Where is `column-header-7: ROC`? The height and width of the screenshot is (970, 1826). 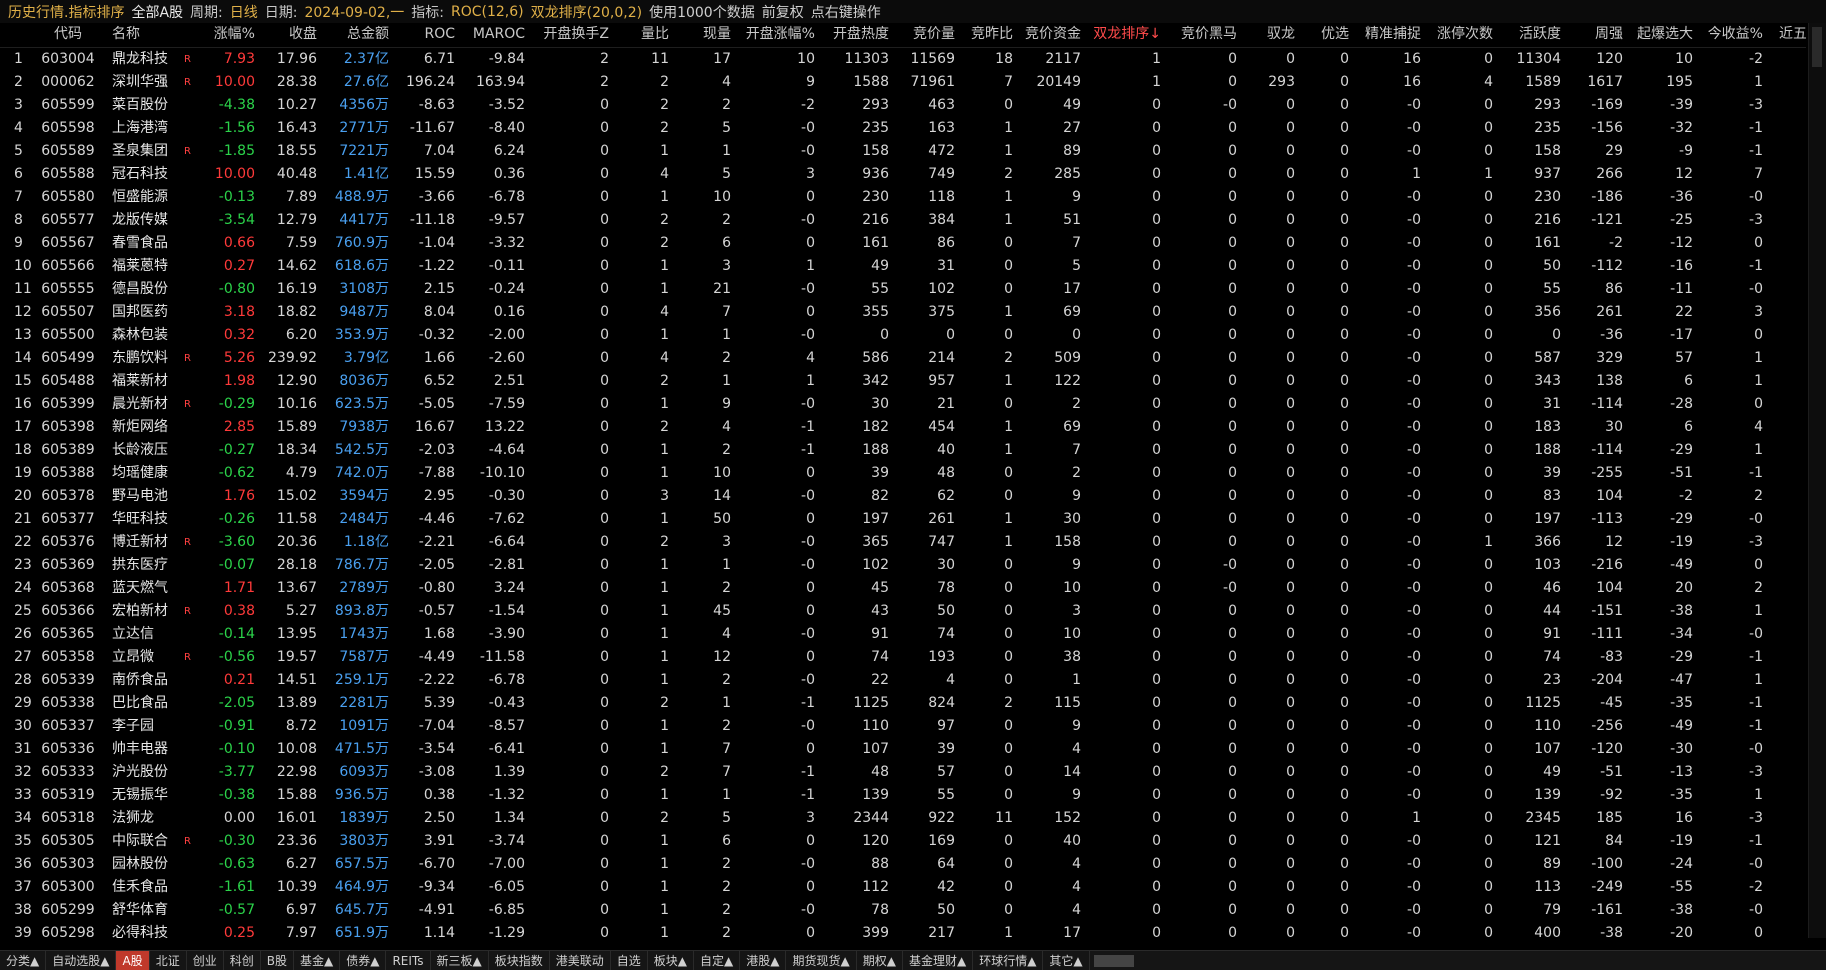 column-header-7: ROC is located at coordinates (427, 35).